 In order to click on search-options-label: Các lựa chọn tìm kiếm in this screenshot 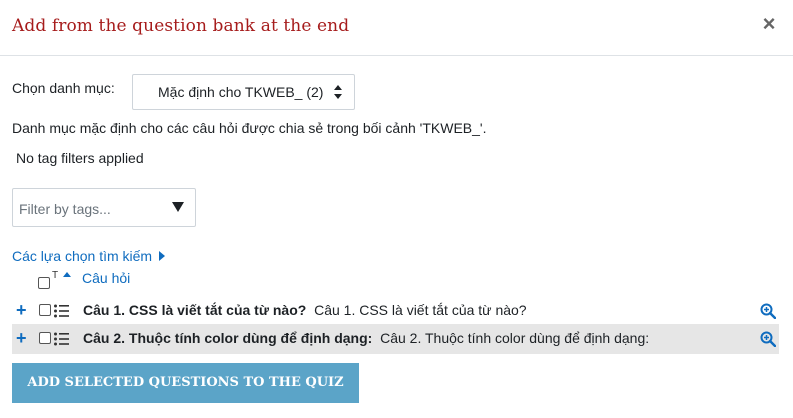, I will do `click(82, 256)`.